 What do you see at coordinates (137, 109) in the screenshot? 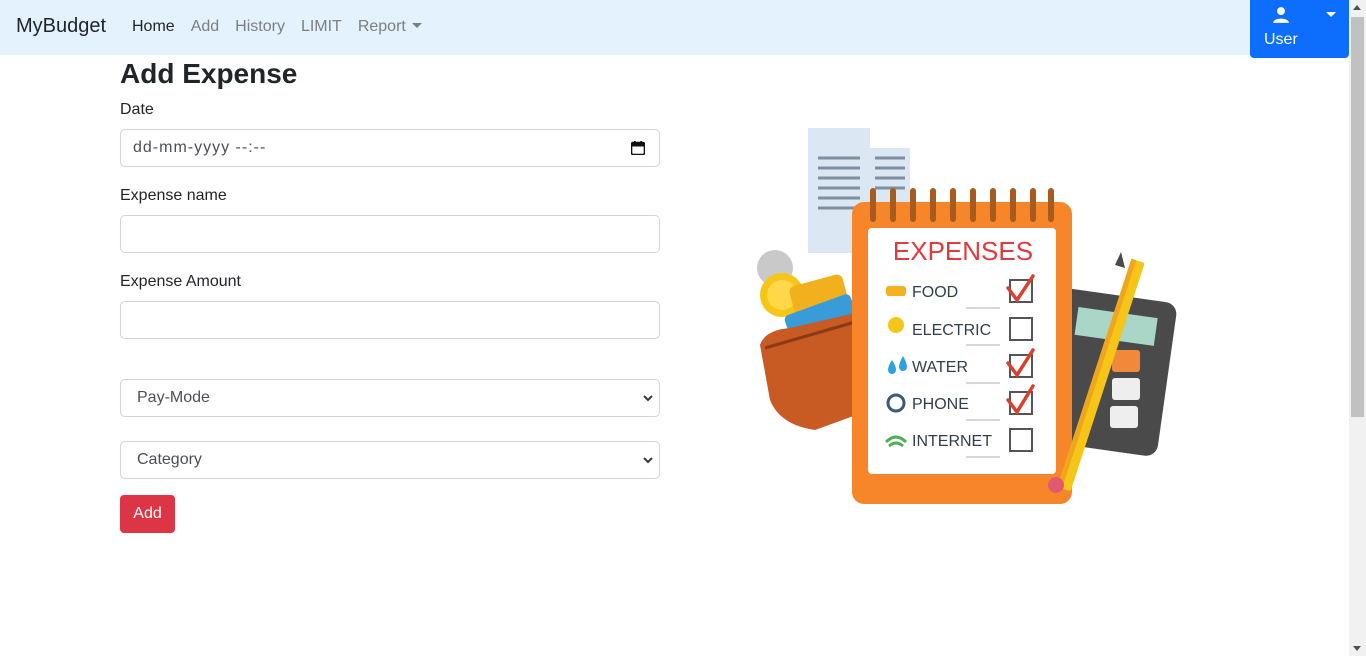
I see `date-label: Date` at bounding box center [137, 109].